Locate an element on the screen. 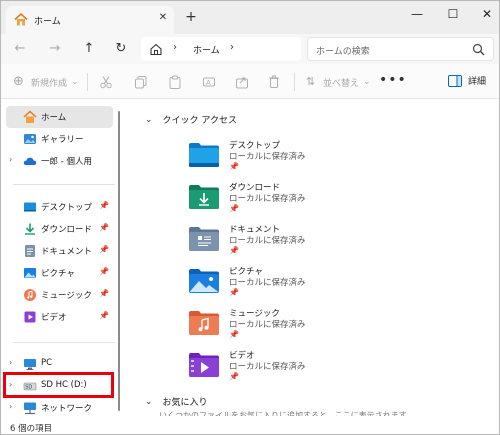  back-button: ← is located at coordinates (20, 49).